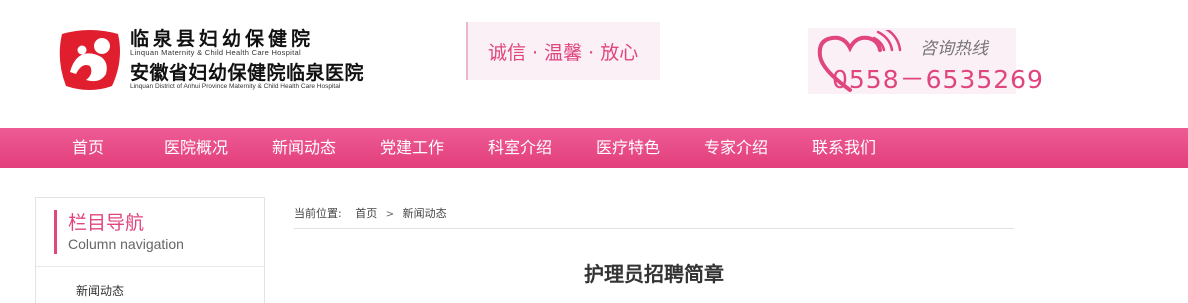  I want to click on main-navigation: 首页 医院概况 新闻动态 党建工作 科室介绍 医疗特色 专家介绍 联系我们, so click(594, 148).